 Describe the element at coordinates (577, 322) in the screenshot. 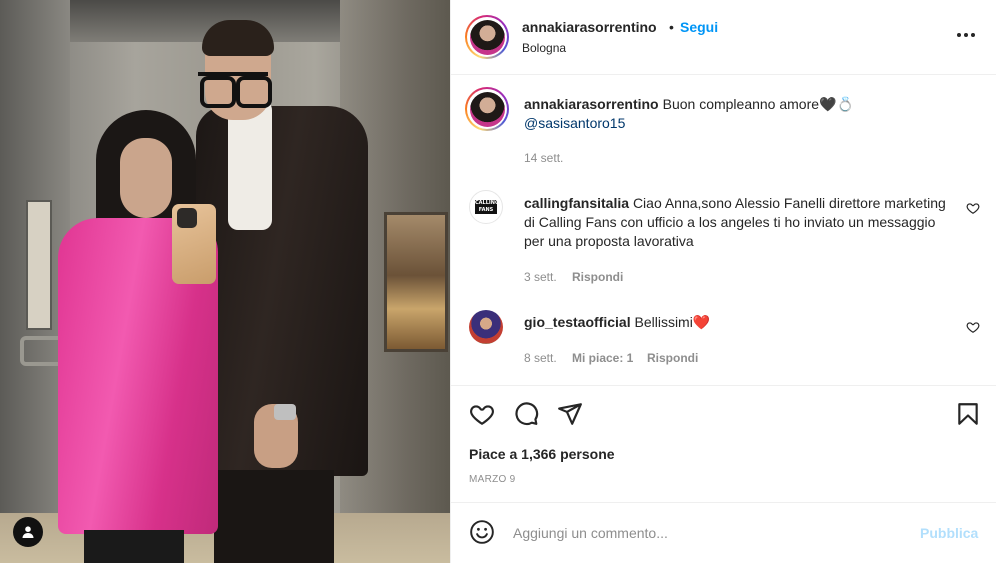

I see `comment-username: gio_testaofficial` at that location.